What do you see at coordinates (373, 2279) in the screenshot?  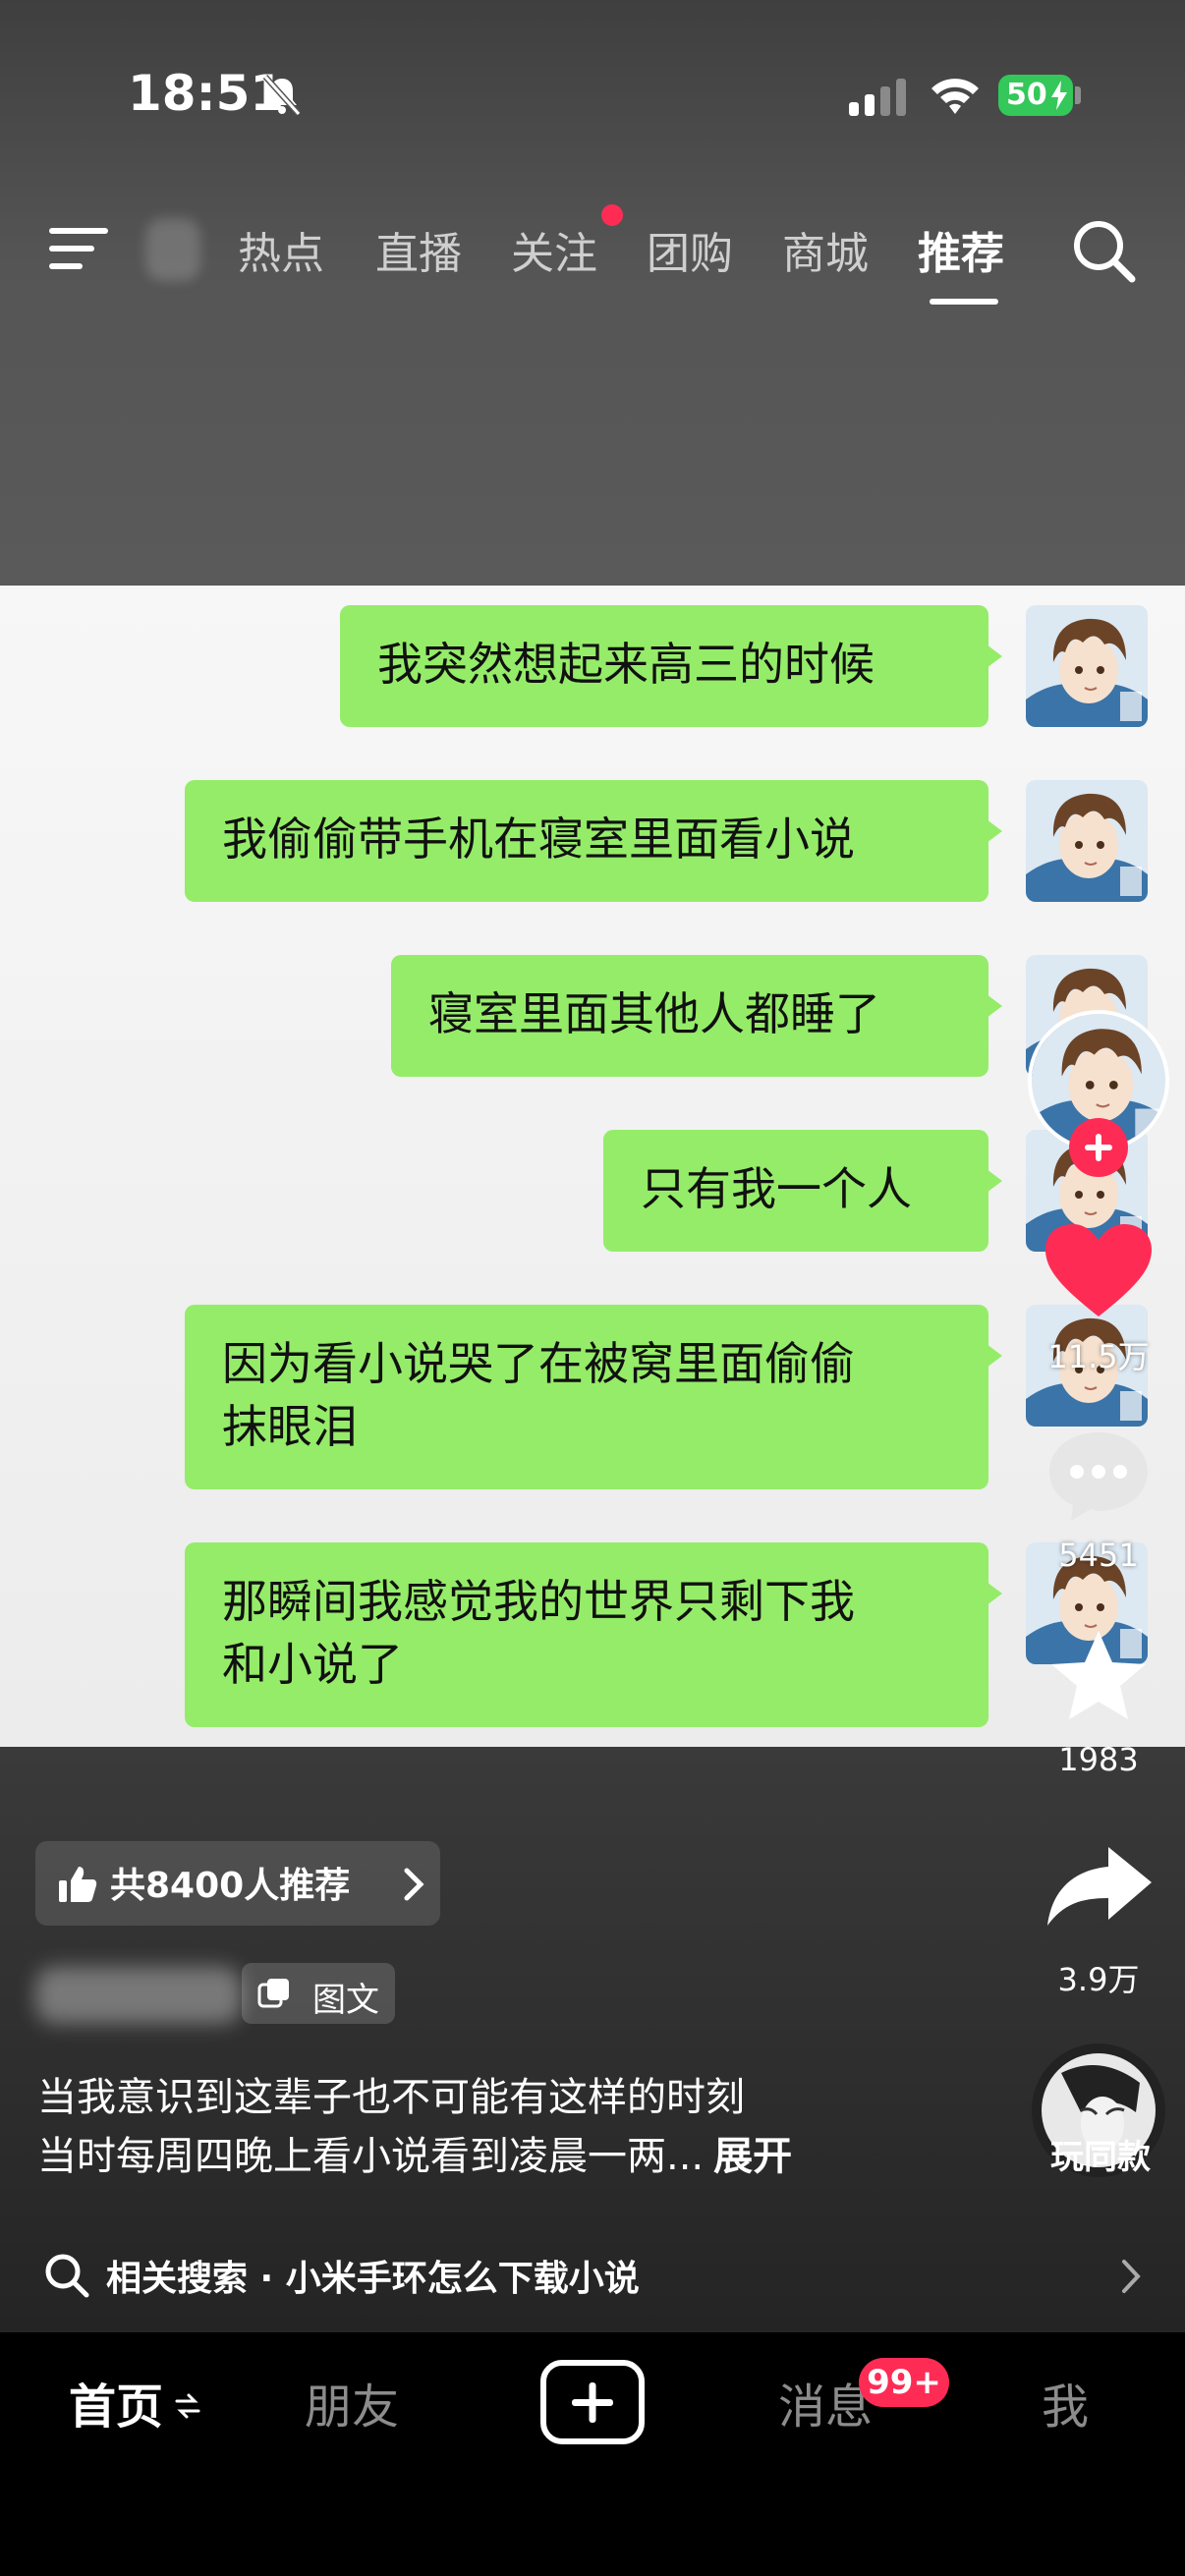 I see `related-search-text: 相关搜索 · 小米手环怎么下载小说` at bounding box center [373, 2279].